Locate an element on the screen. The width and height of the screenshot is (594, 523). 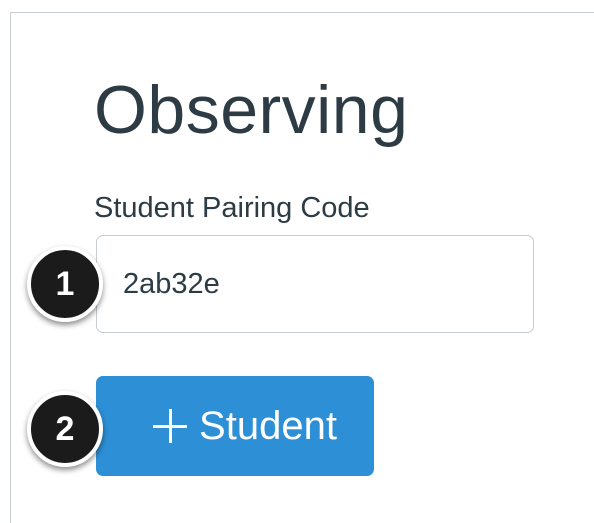
add-student-button-label: Student is located at coordinates (268, 425).